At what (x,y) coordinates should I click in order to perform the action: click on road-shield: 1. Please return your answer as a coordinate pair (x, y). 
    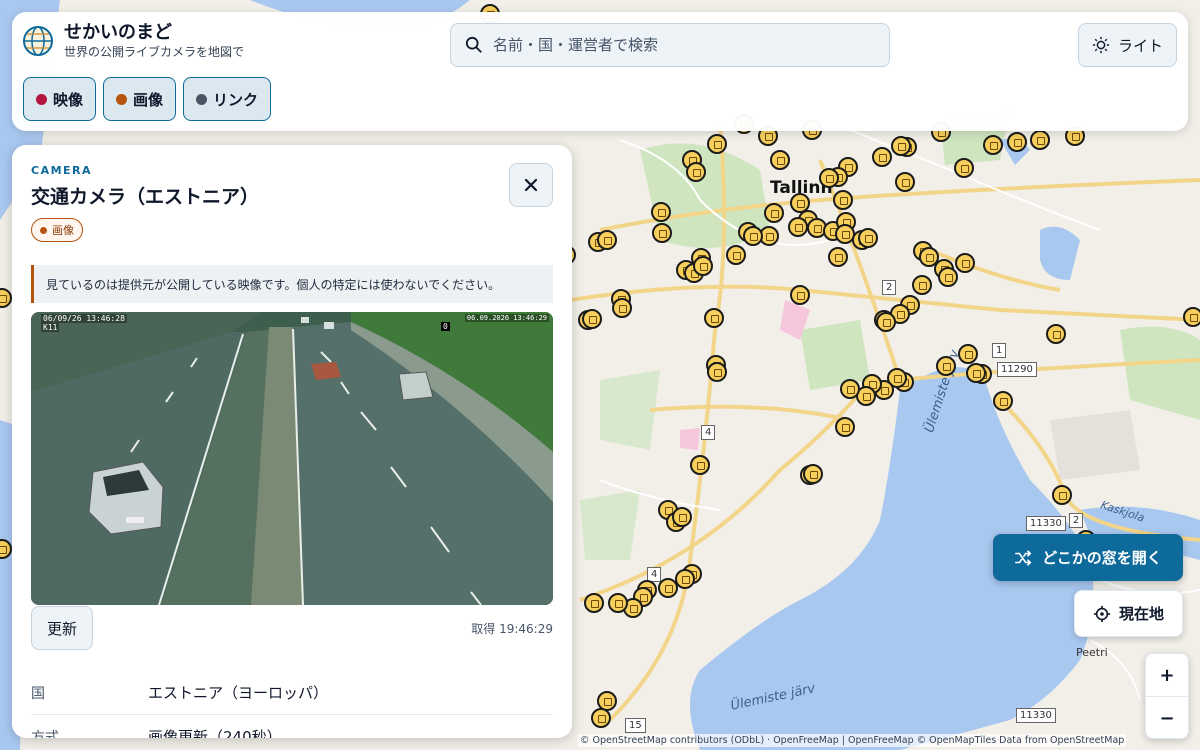
    Looking at the image, I should click on (999, 350).